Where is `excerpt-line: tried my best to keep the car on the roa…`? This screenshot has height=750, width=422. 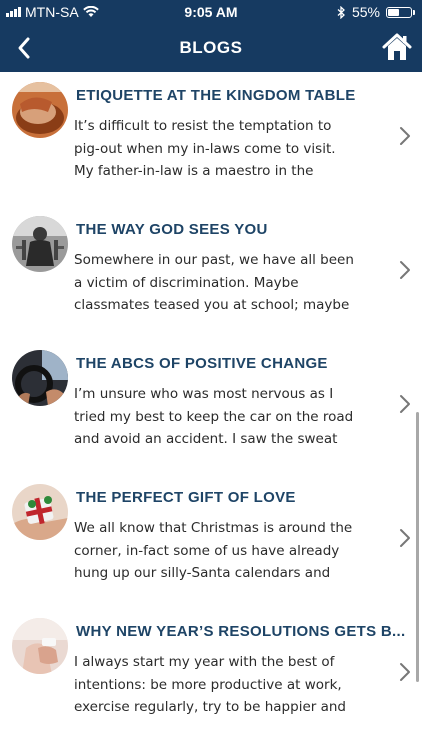
excerpt-line: tried my best to keep the car on the roa… is located at coordinates (214, 416).